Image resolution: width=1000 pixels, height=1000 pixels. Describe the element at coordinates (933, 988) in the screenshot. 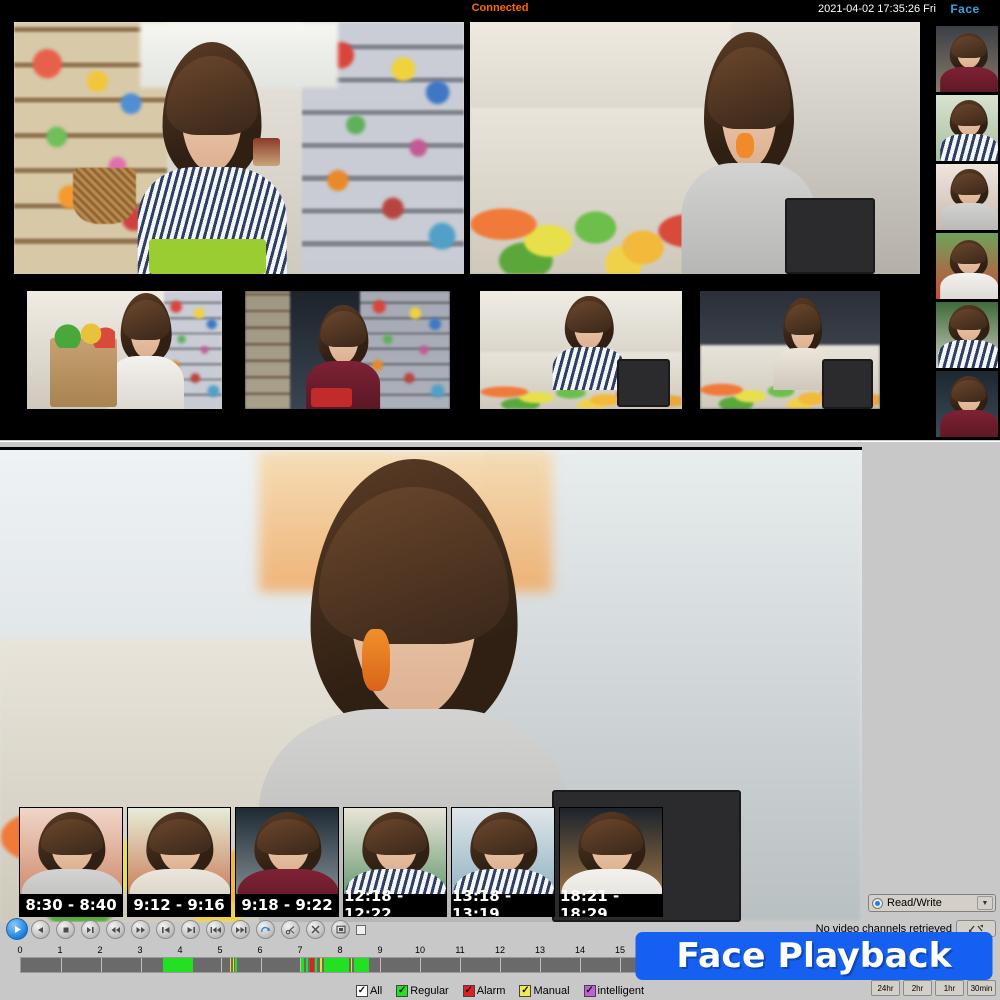

I see `timeline-range-buttons: 24hr 2hr 1hr 30min` at that location.